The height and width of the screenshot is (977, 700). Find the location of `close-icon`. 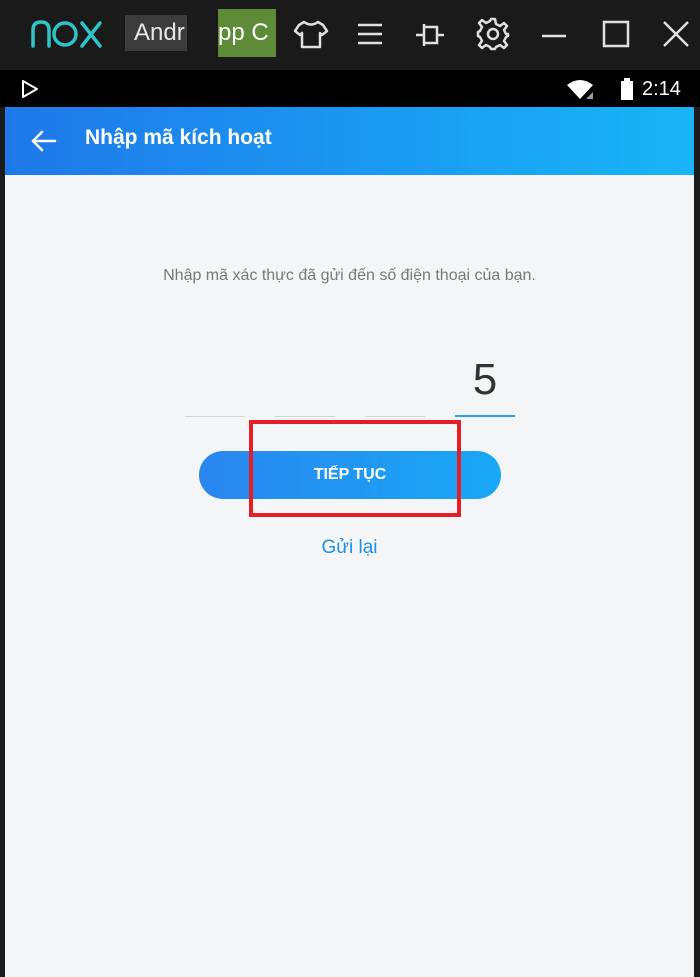

close-icon is located at coordinates (676, 34).